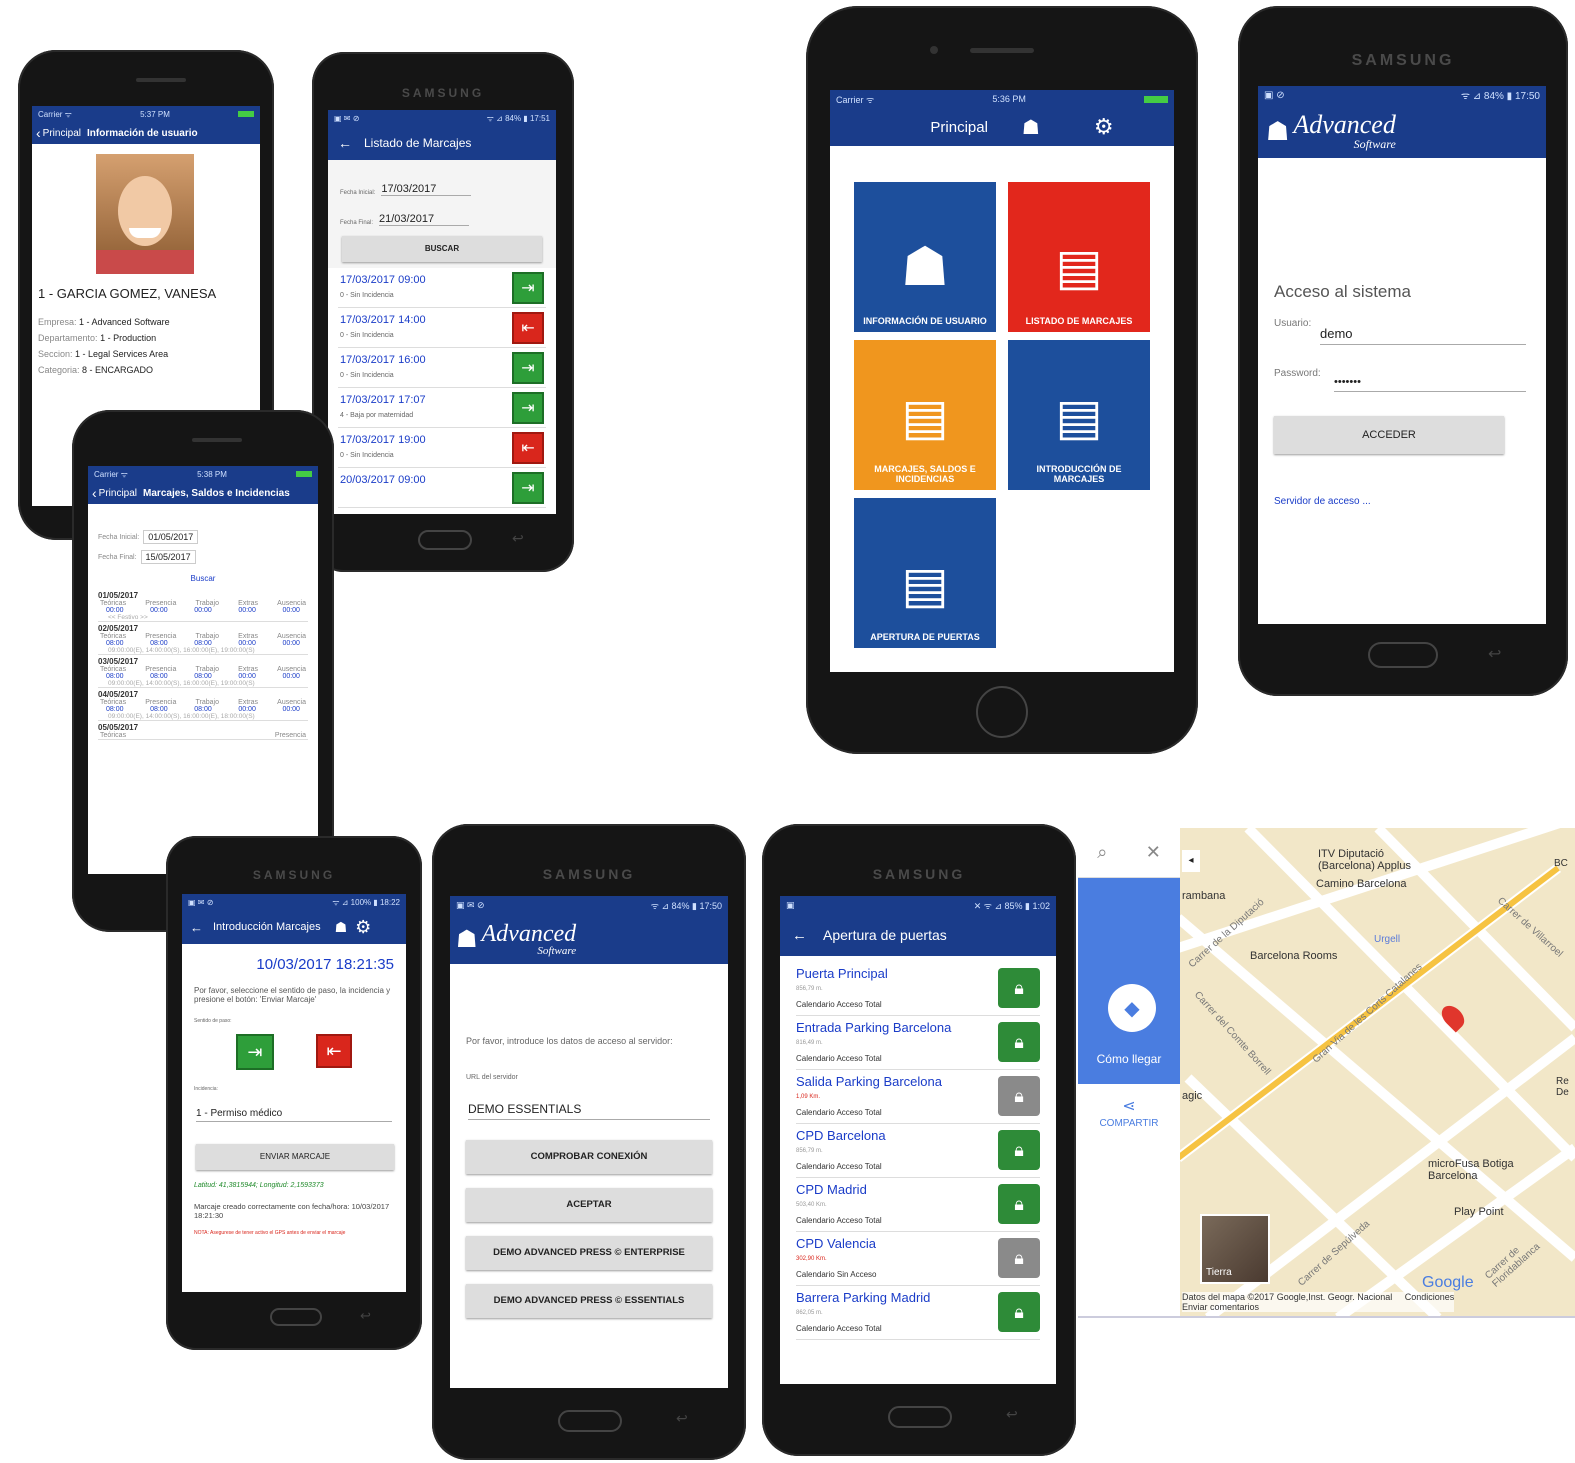  Describe the element at coordinates (334, 1051) in the screenshot. I see `salida-button: ⇤` at that location.